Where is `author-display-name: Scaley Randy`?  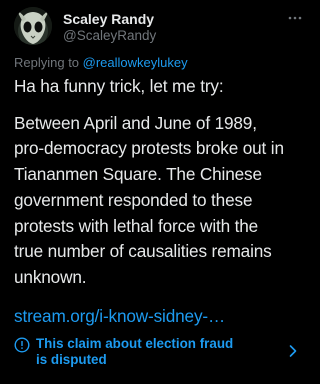
author-display-name: Scaley Randy is located at coordinates (108, 19).